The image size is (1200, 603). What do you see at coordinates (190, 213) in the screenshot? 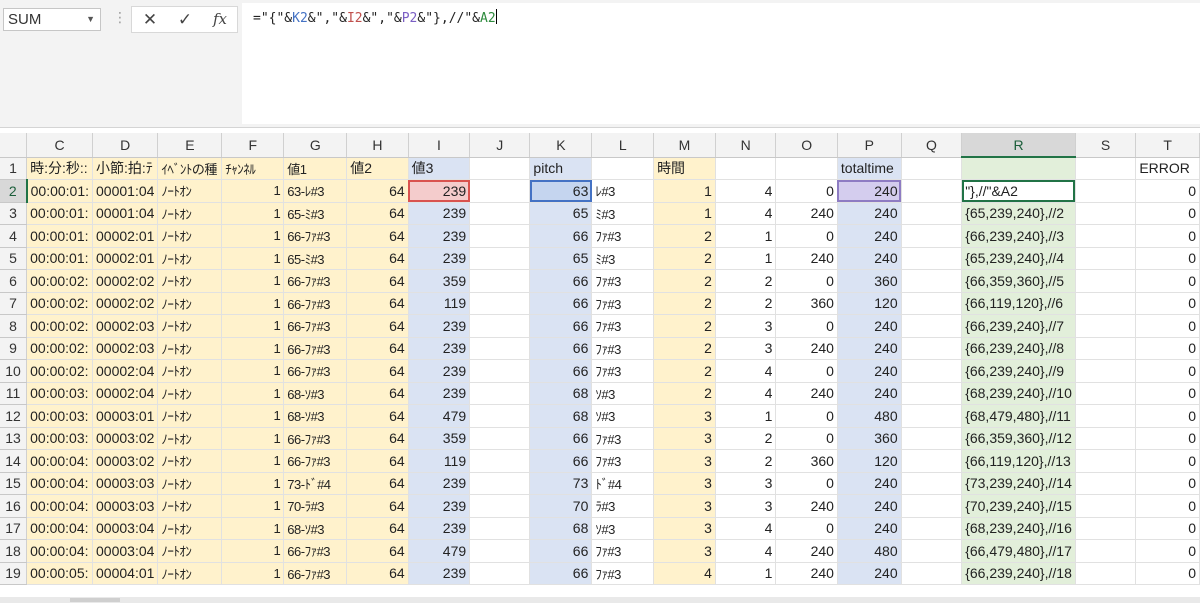
I see `cell-e3: ﾉｰﾄｵﾝ` at bounding box center [190, 213].